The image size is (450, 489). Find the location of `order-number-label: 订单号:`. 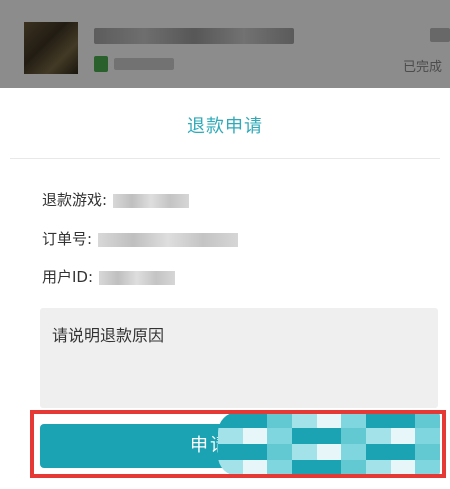

order-number-label: 订单号: is located at coordinates (67, 239).